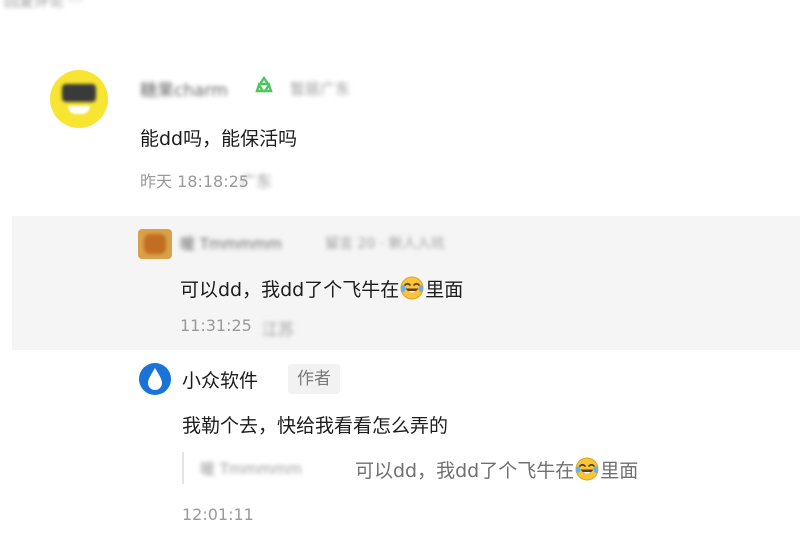  What do you see at coordinates (194, 181) in the screenshot?
I see `comment-time: 昨天 18:18:25` at bounding box center [194, 181].